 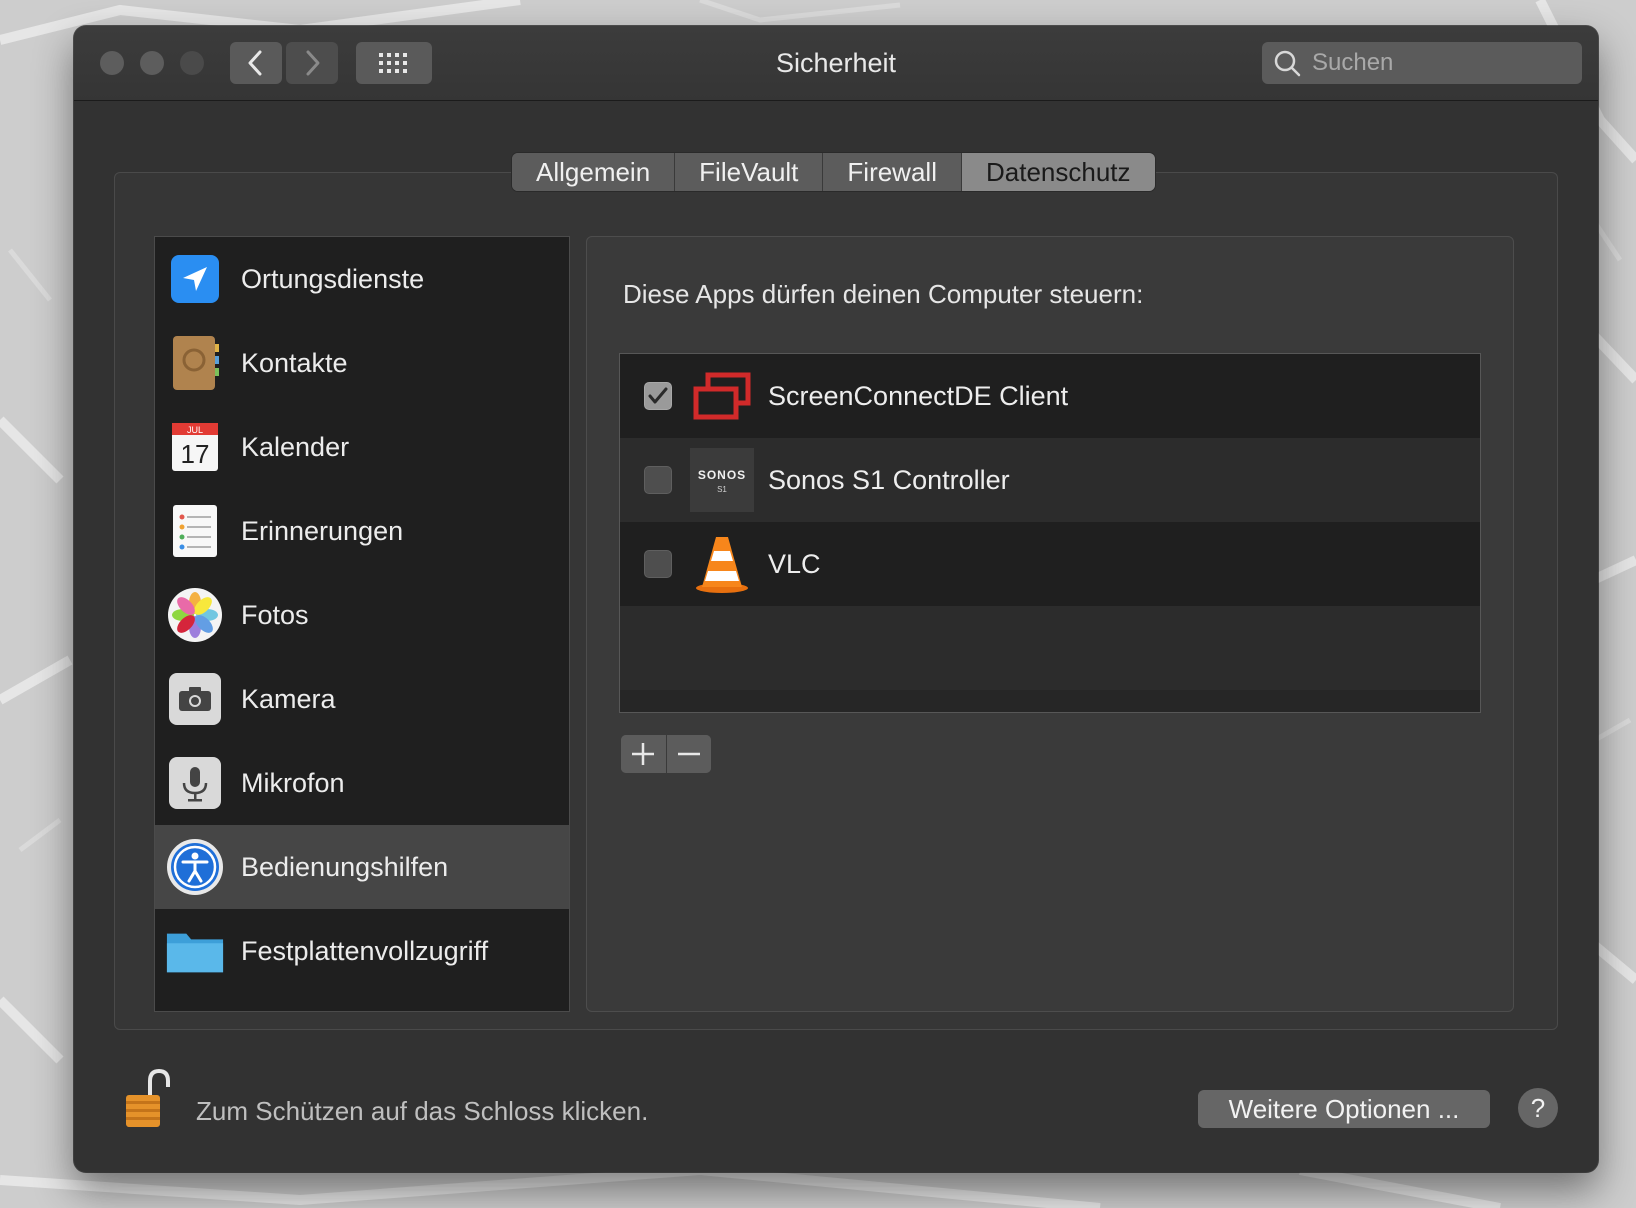 What do you see at coordinates (1050, 648) in the screenshot?
I see `empty-row` at bounding box center [1050, 648].